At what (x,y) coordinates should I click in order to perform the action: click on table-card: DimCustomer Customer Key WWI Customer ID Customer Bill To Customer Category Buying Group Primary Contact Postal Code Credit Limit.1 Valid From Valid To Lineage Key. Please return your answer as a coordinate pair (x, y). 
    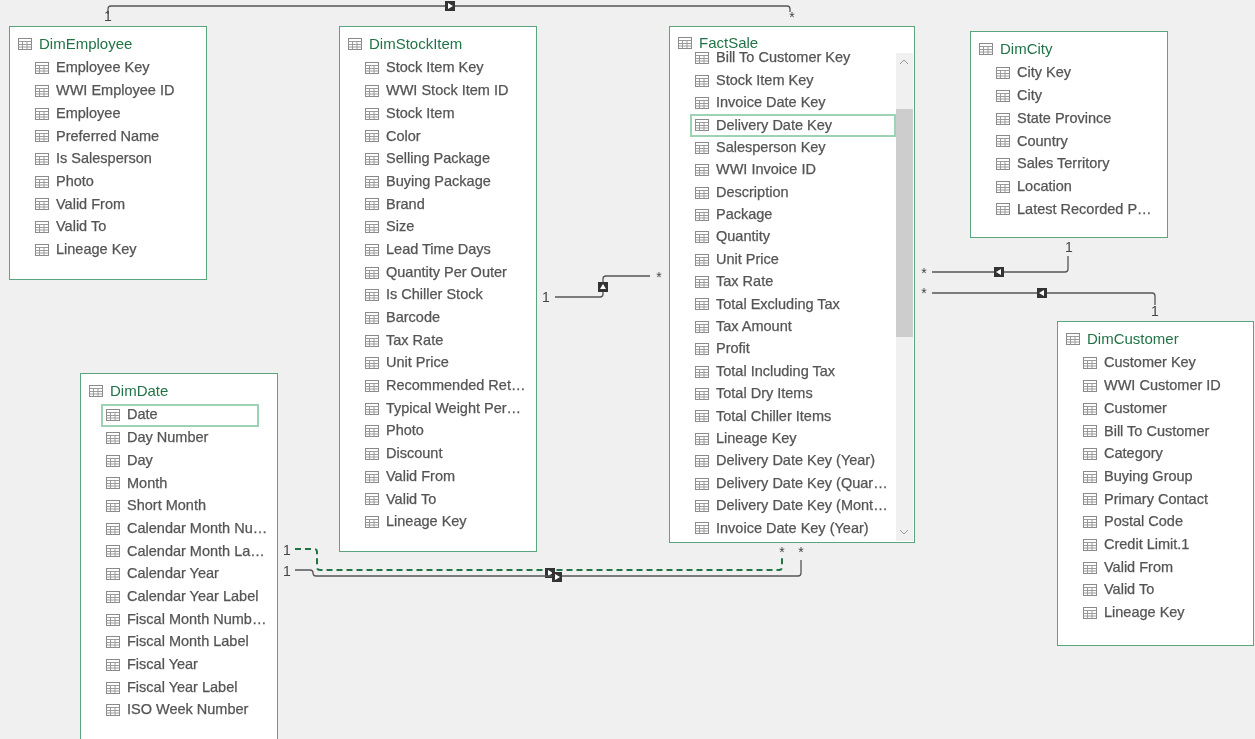
    Looking at the image, I should click on (1155, 483).